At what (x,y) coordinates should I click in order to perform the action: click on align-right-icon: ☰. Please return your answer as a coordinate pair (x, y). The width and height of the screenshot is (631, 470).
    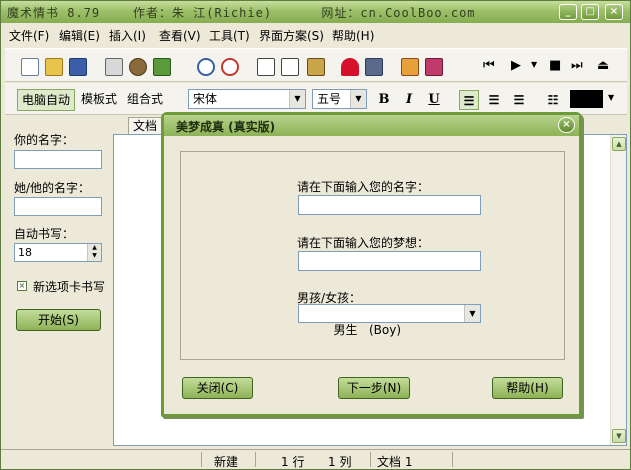
    Looking at the image, I should click on (519, 100).